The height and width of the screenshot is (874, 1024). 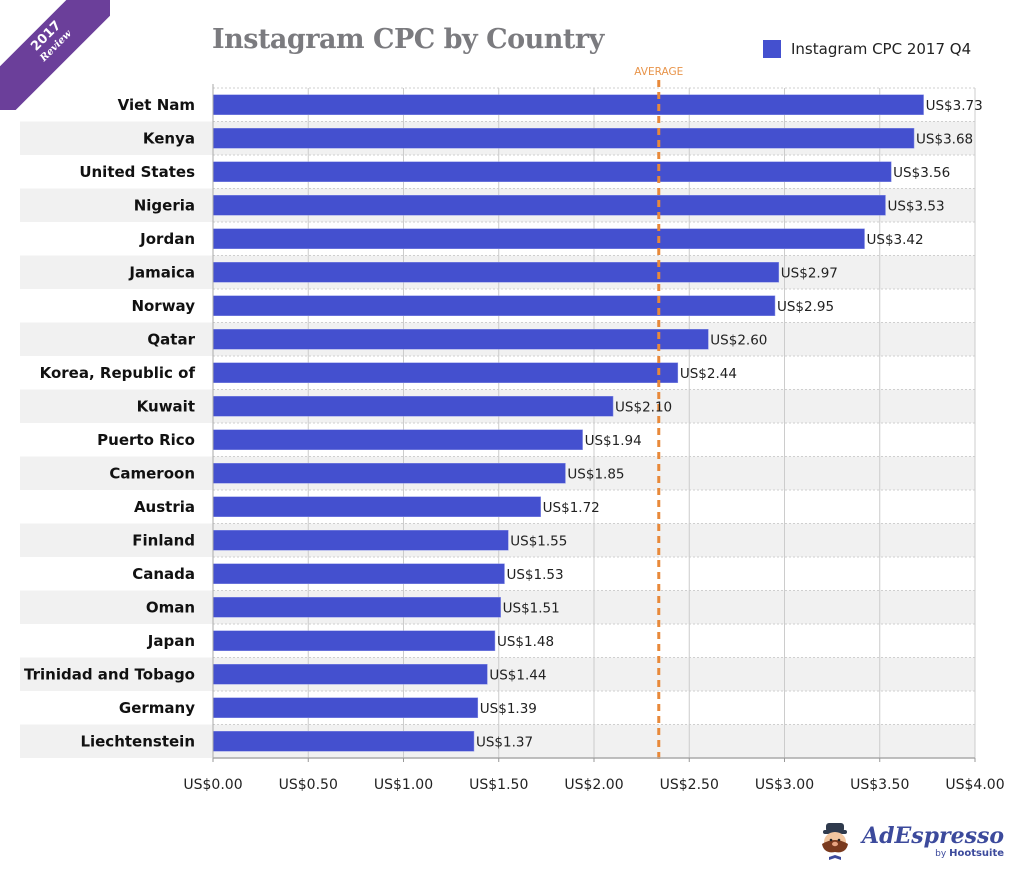 I want to click on value-label: US$1.51, so click(x=531, y=608).